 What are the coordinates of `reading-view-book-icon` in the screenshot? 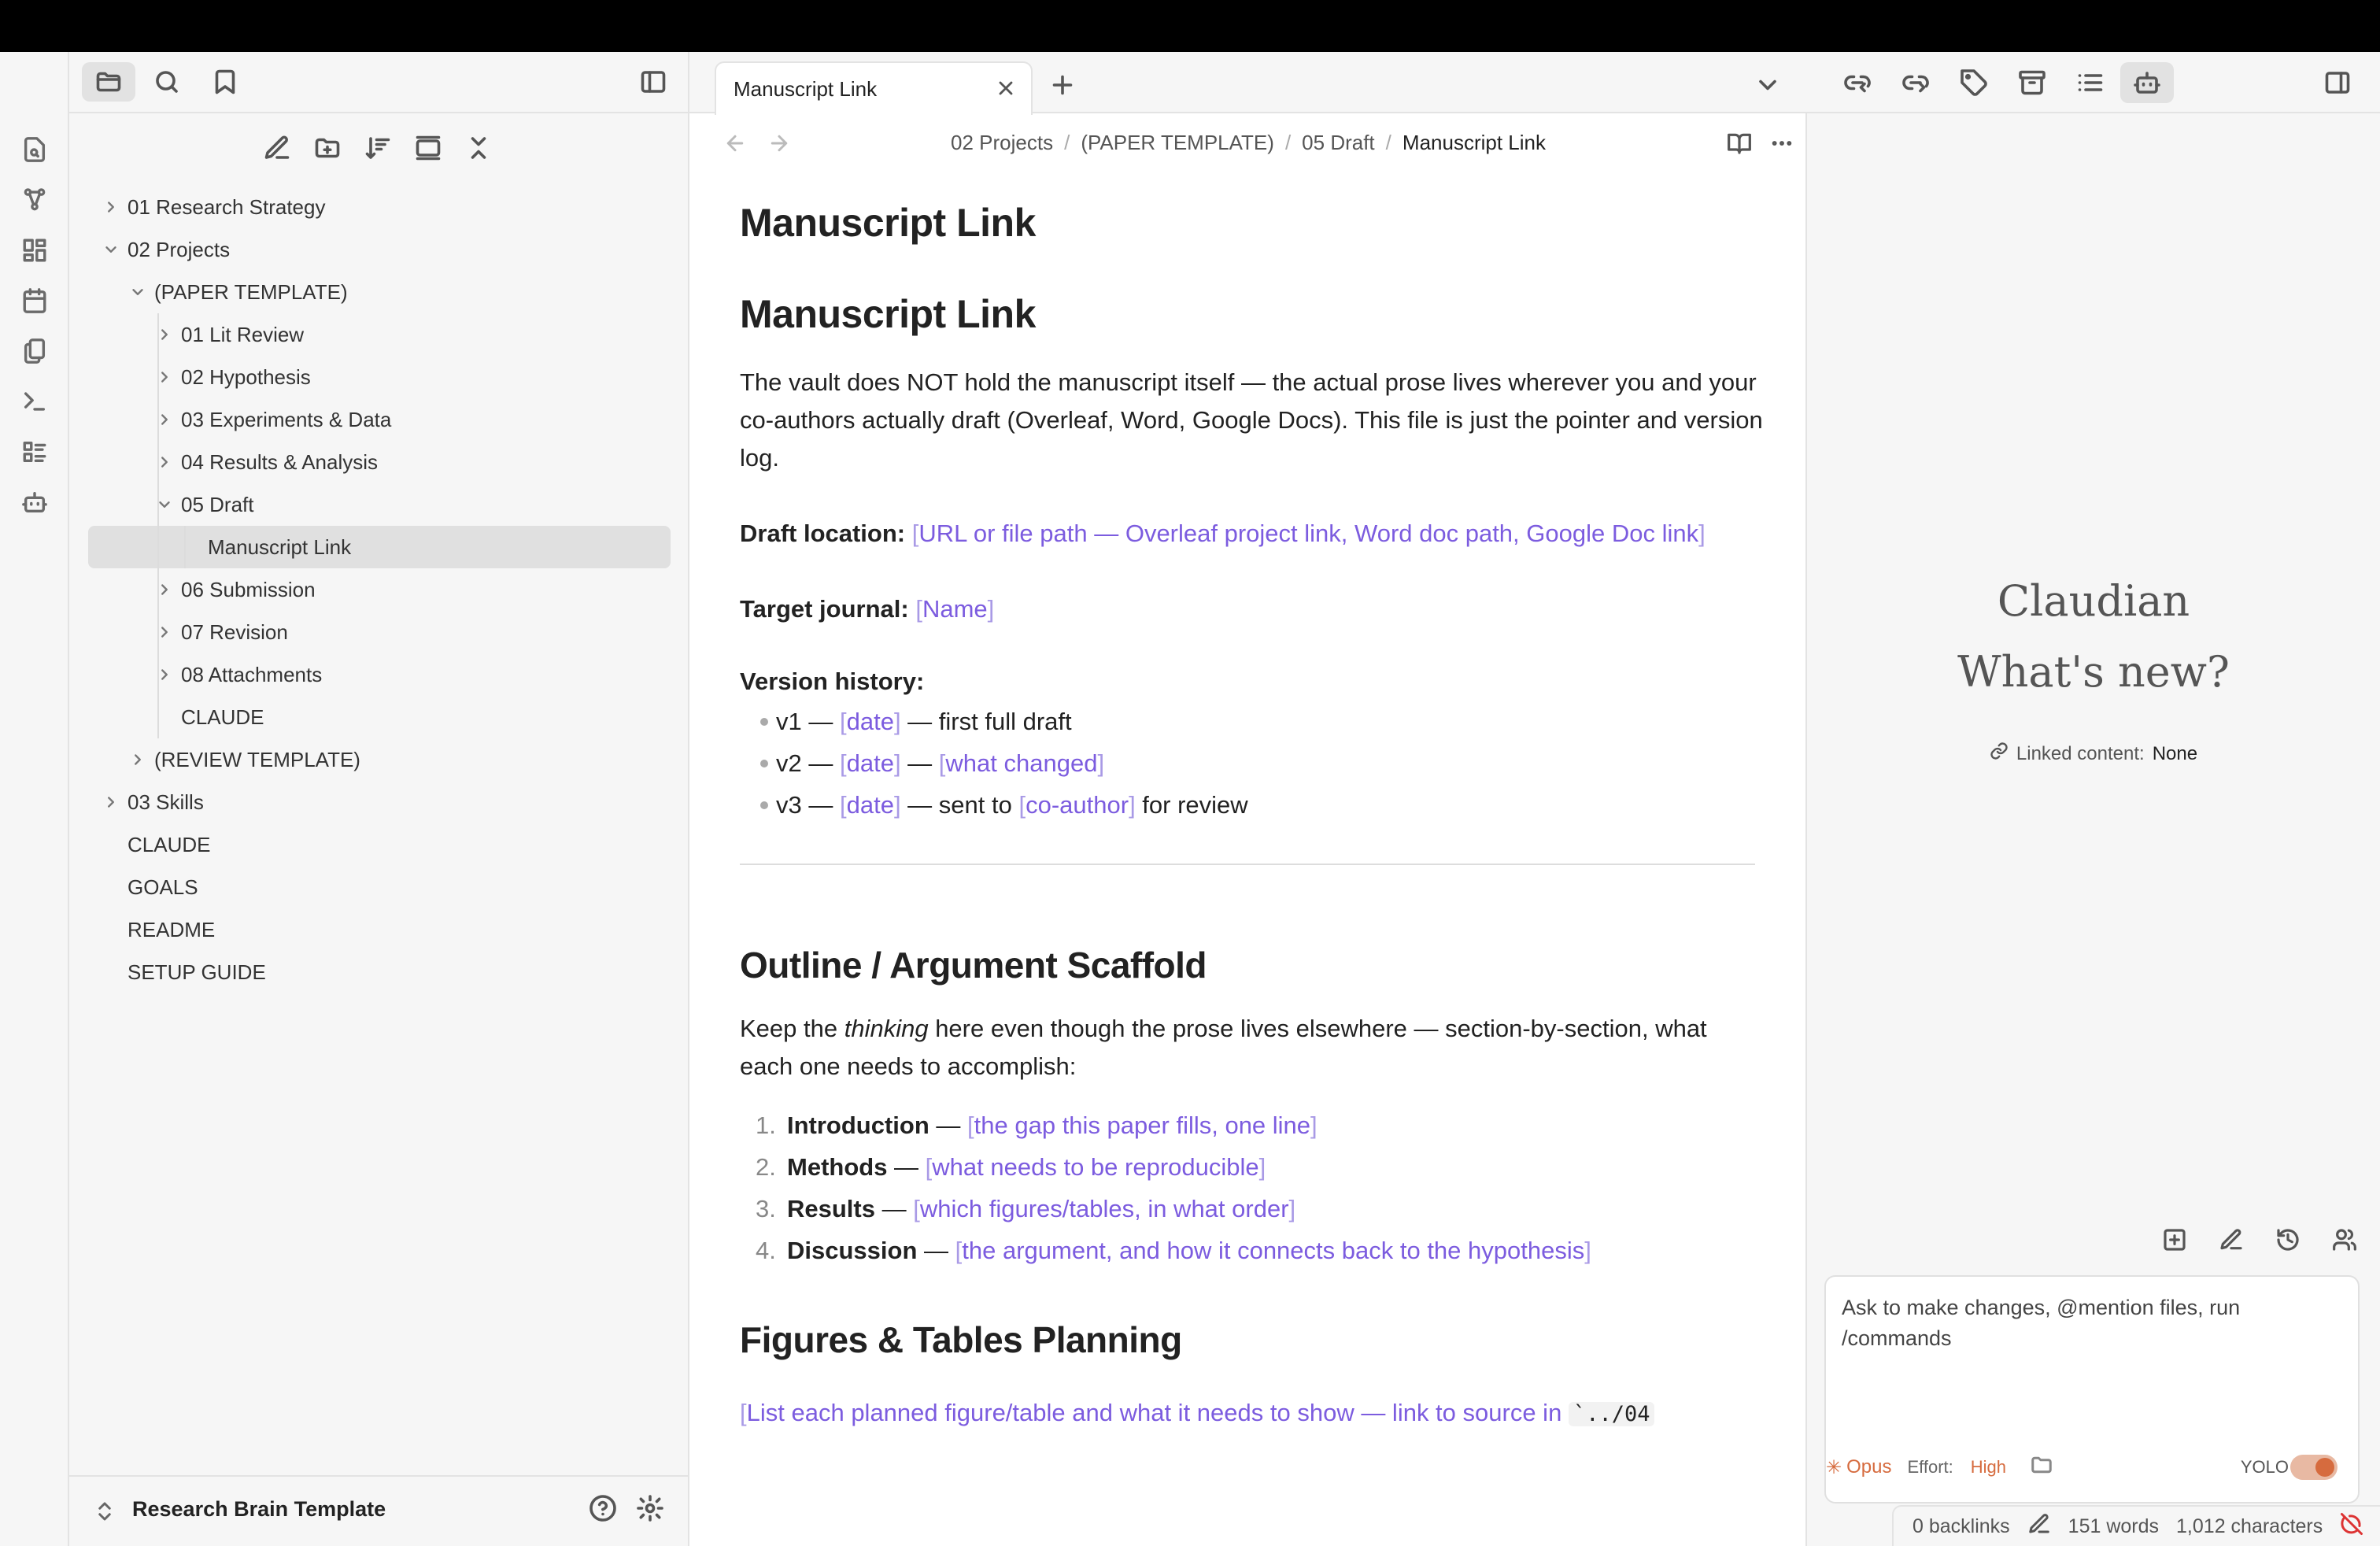 It's located at (1739, 143).